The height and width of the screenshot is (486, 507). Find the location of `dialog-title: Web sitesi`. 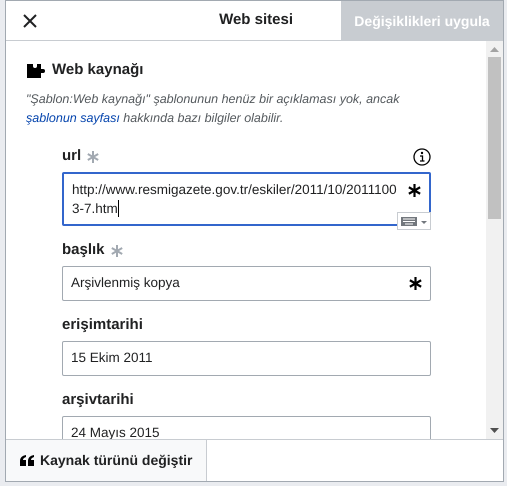

dialog-title: Web sitesi is located at coordinates (256, 20).